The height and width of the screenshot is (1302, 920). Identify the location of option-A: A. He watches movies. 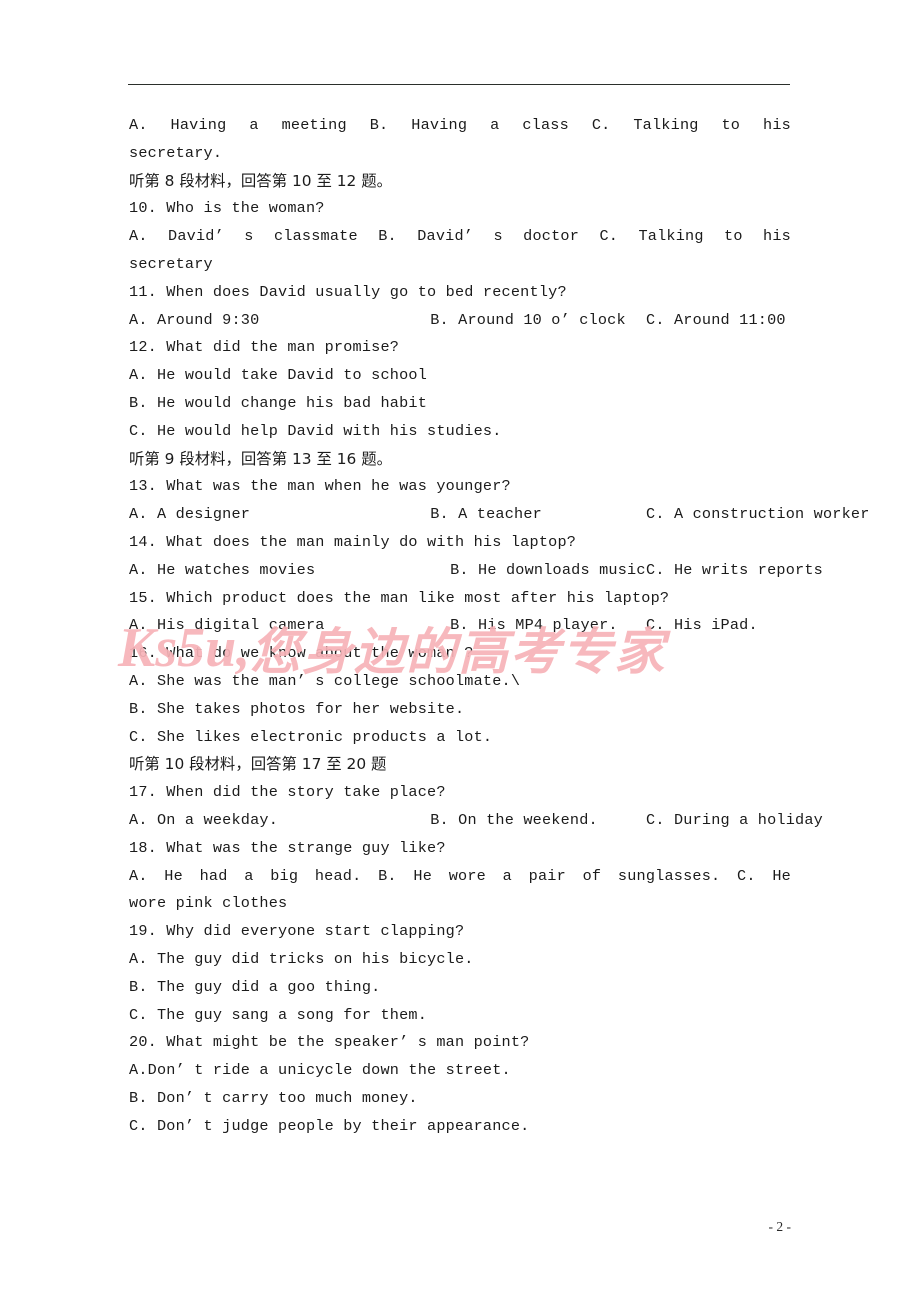
(222, 569).